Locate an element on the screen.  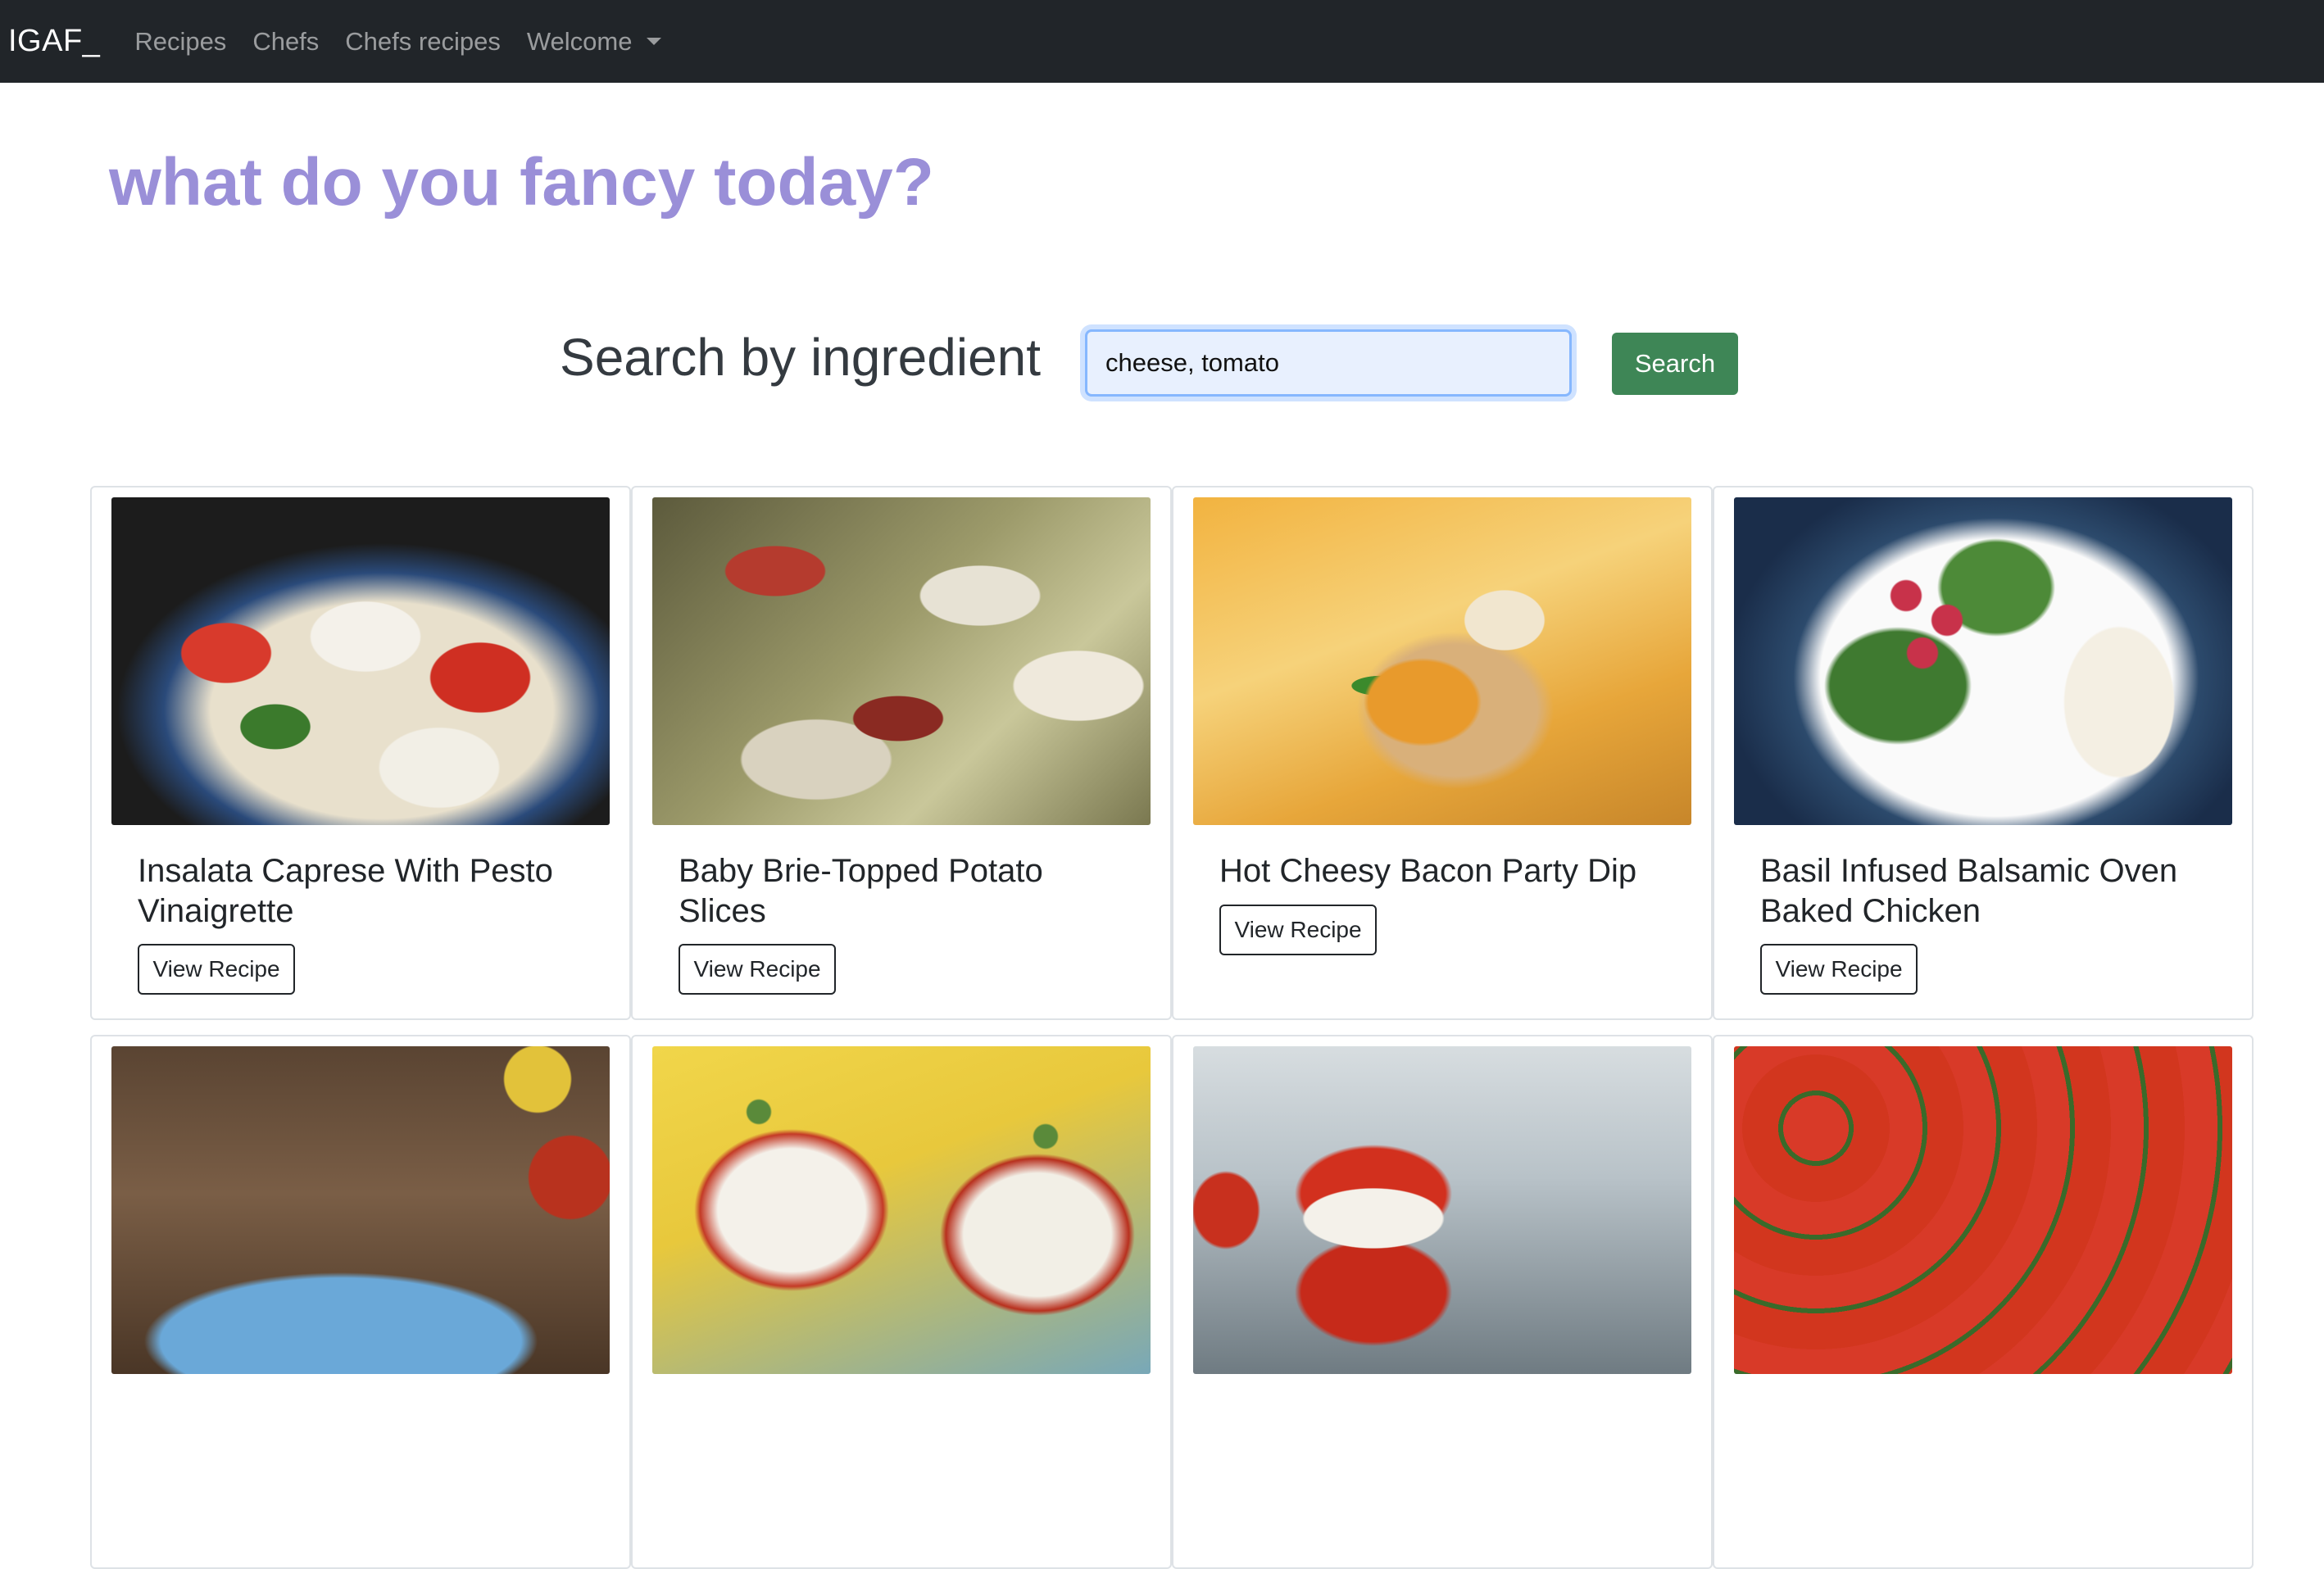
recipe-title: Baby Brie-Topped Potato Slices is located at coordinates (861, 891).